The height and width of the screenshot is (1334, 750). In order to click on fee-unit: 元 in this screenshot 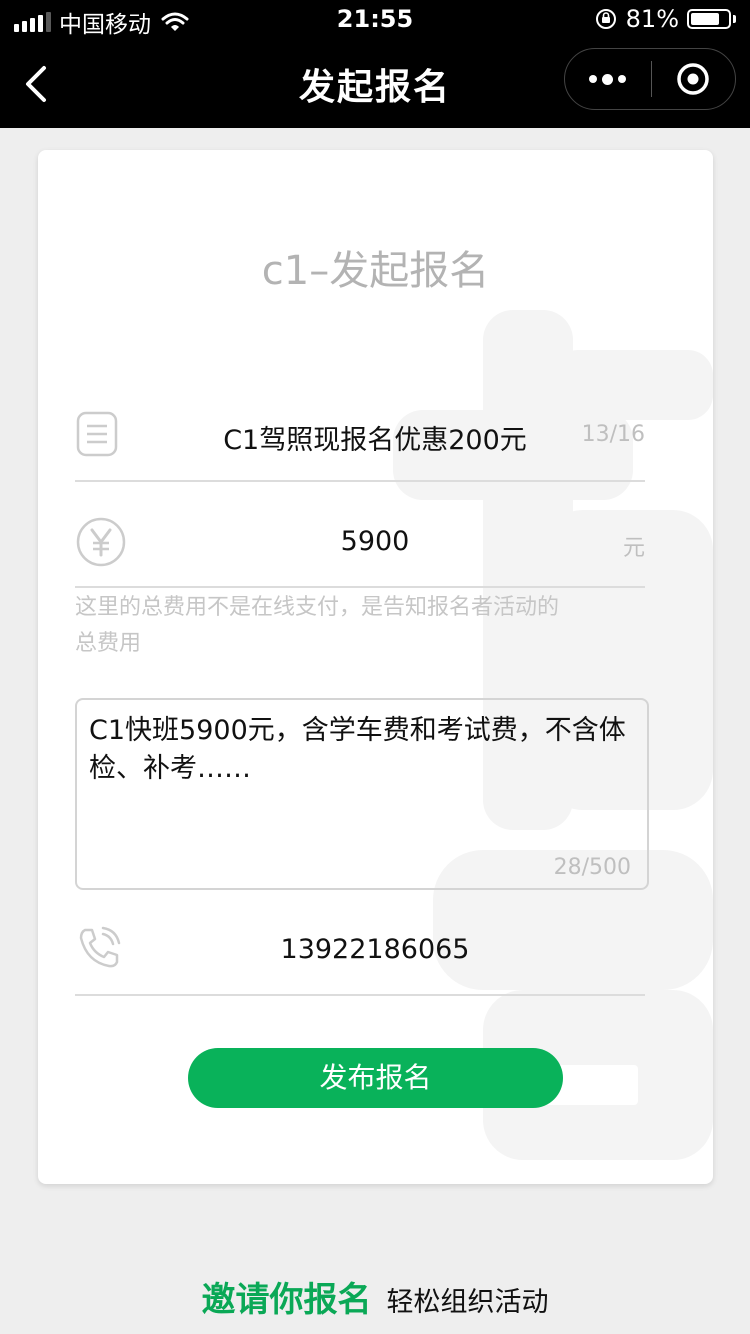, I will do `click(633, 548)`.